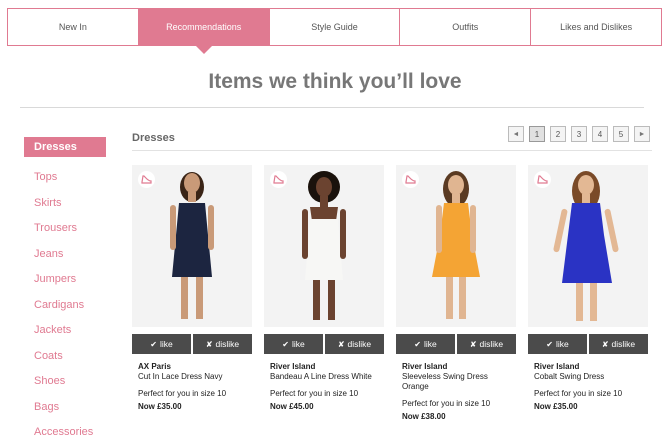 The height and width of the screenshot is (444, 670). Describe the element at coordinates (335, 81) in the screenshot. I see `page-title: Items we think you’ll love` at that location.